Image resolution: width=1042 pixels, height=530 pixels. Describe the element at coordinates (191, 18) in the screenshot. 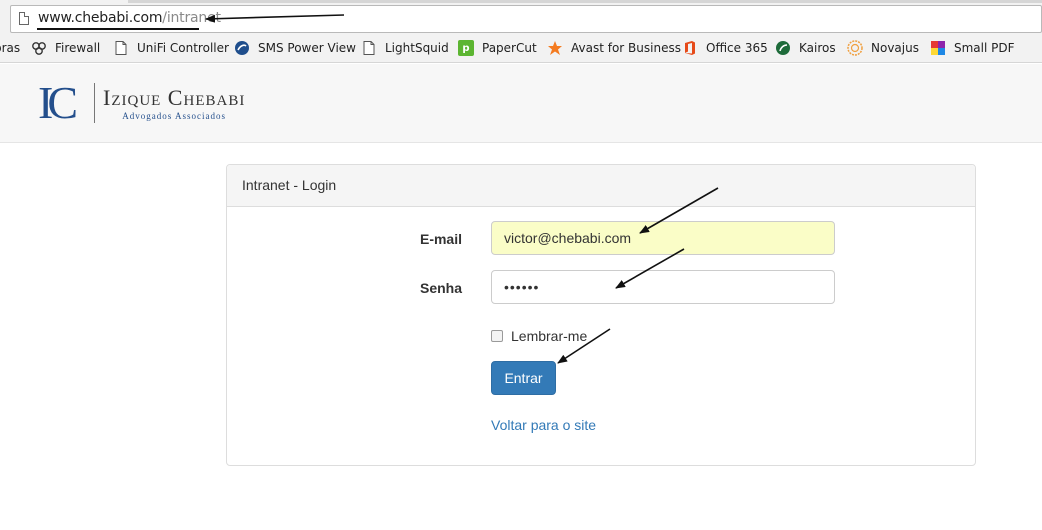

I see `url-path: /intranet` at that location.